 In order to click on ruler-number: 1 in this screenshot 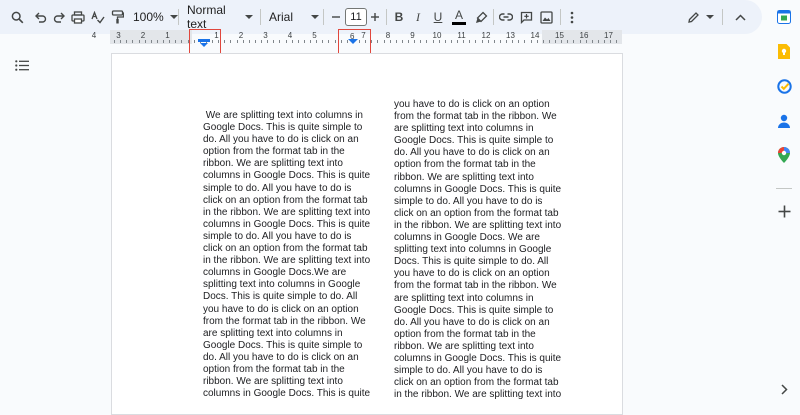, I will do `click(167, 35)`.